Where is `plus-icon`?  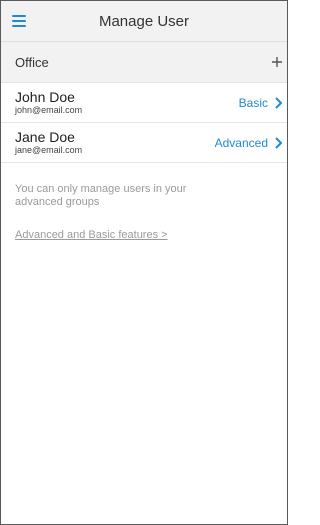 plus-icon is located at coordinates (273, 62).